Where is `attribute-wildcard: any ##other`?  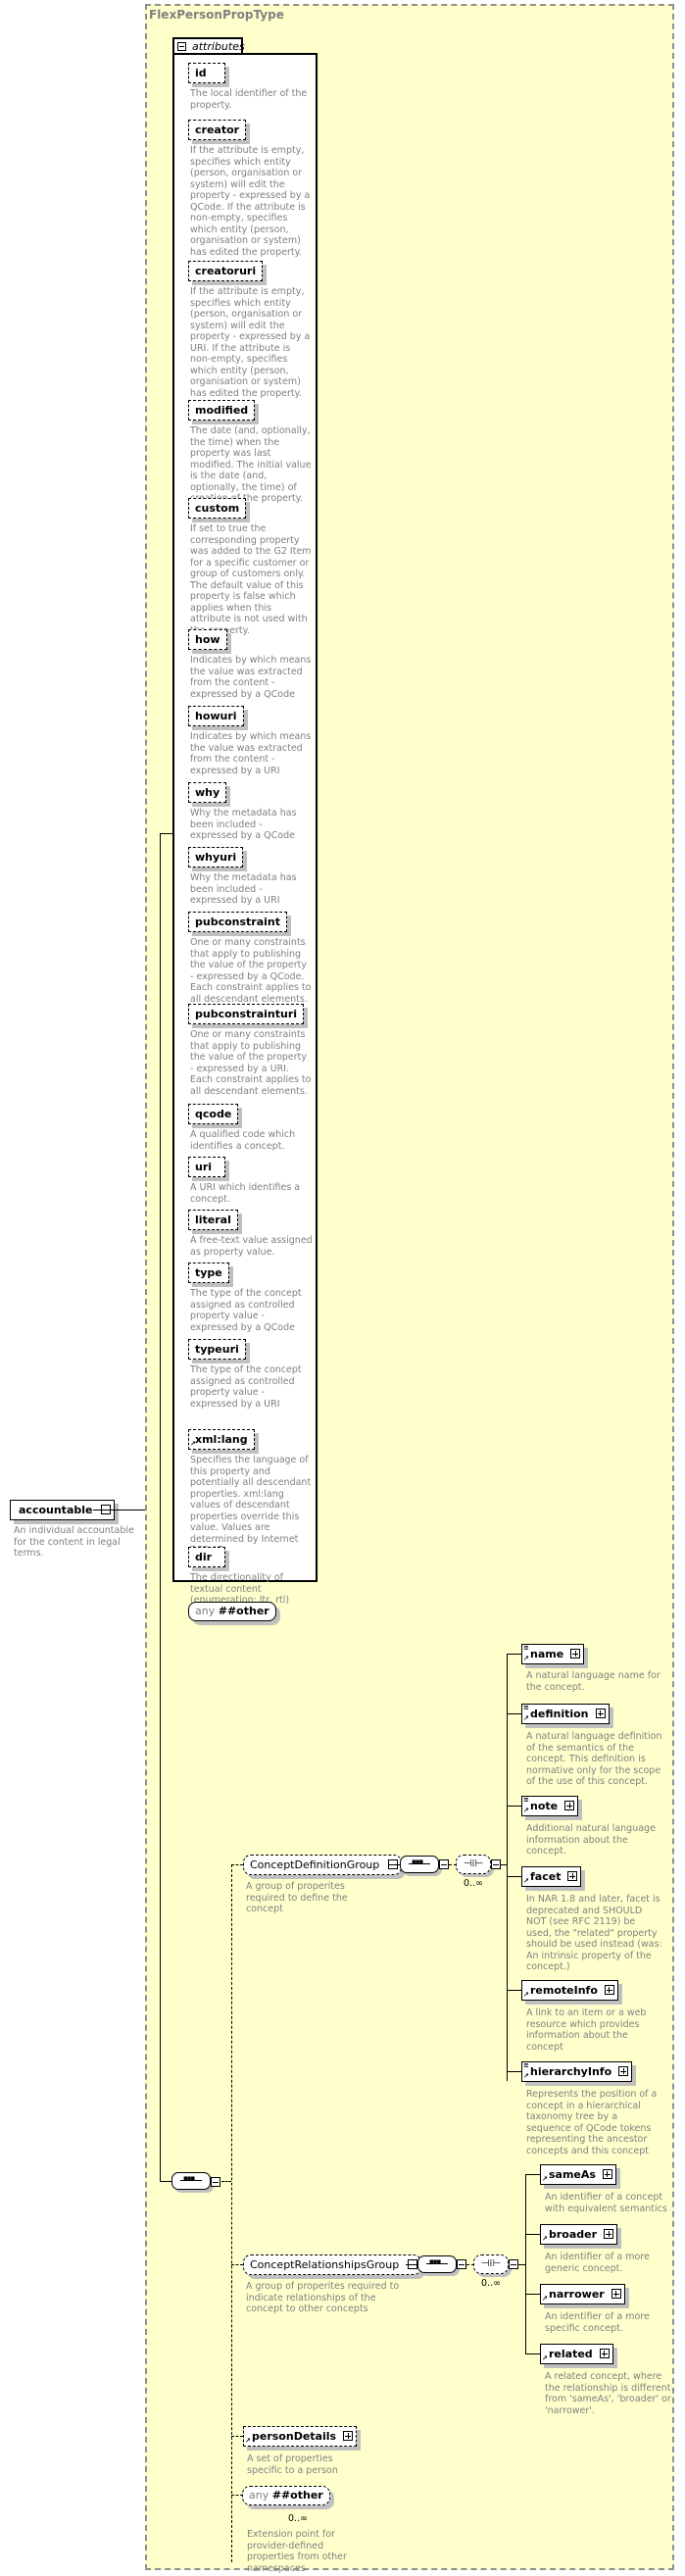
attribute-wildcard: any ##other is located at coordinates (232, 1611).